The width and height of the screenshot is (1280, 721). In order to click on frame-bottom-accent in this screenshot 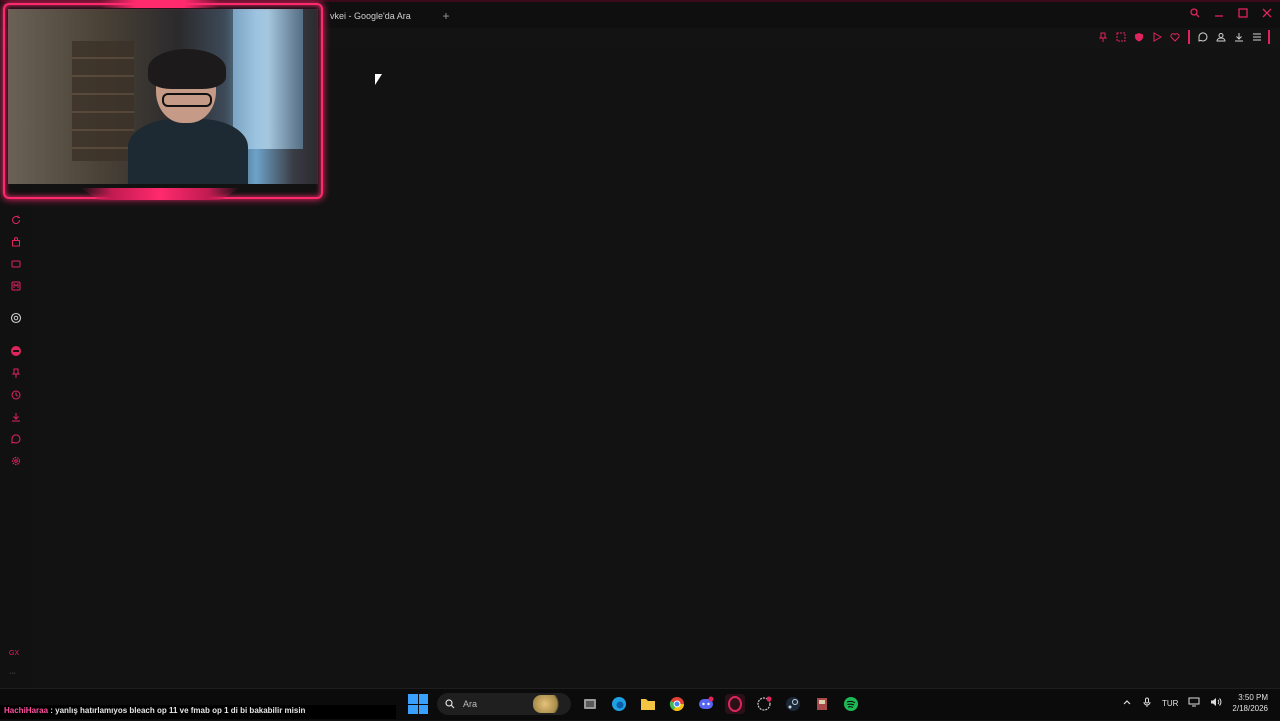, I will do `click(160, 194)`.